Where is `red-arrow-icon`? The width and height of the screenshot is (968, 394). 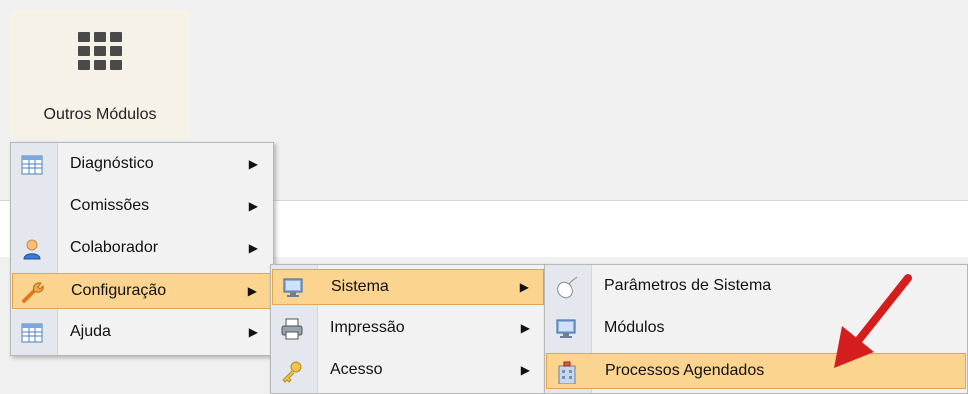 red-arrow-icon is located at coordinates (873, 321).